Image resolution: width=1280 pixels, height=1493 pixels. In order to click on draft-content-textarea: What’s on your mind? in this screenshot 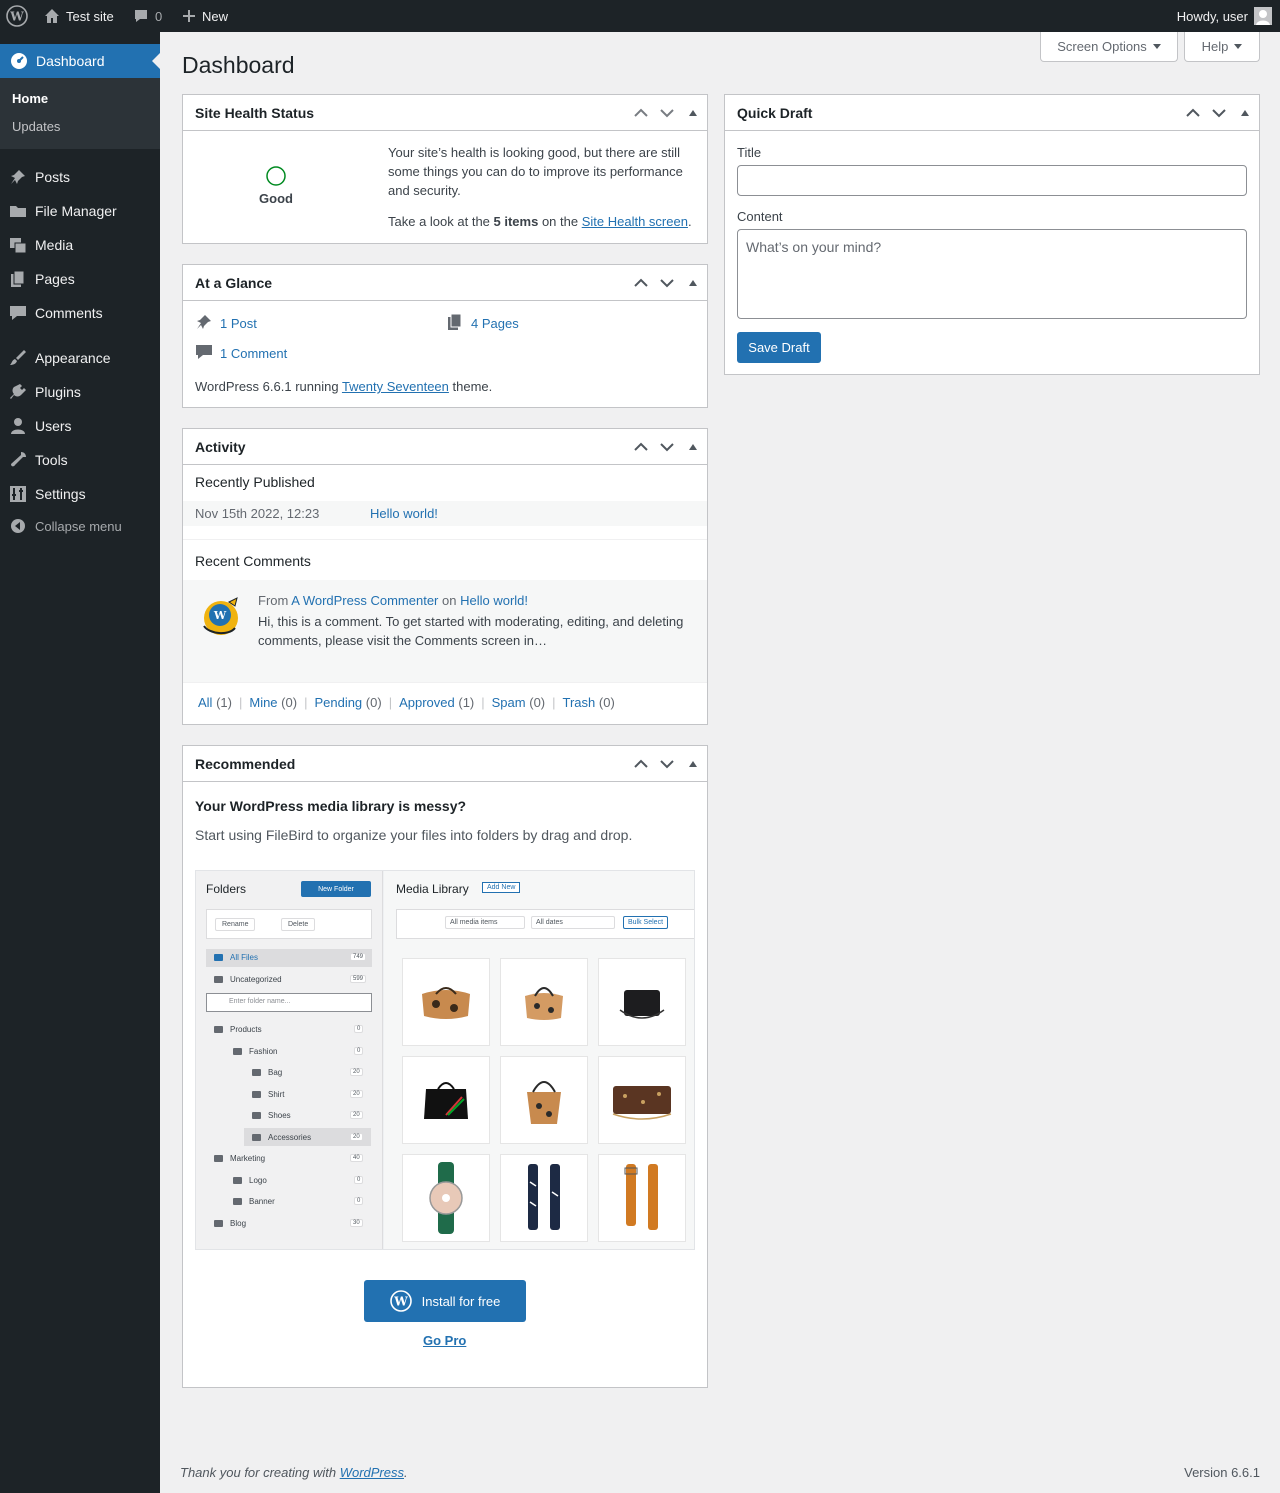, I will do `click(992, 274)`.